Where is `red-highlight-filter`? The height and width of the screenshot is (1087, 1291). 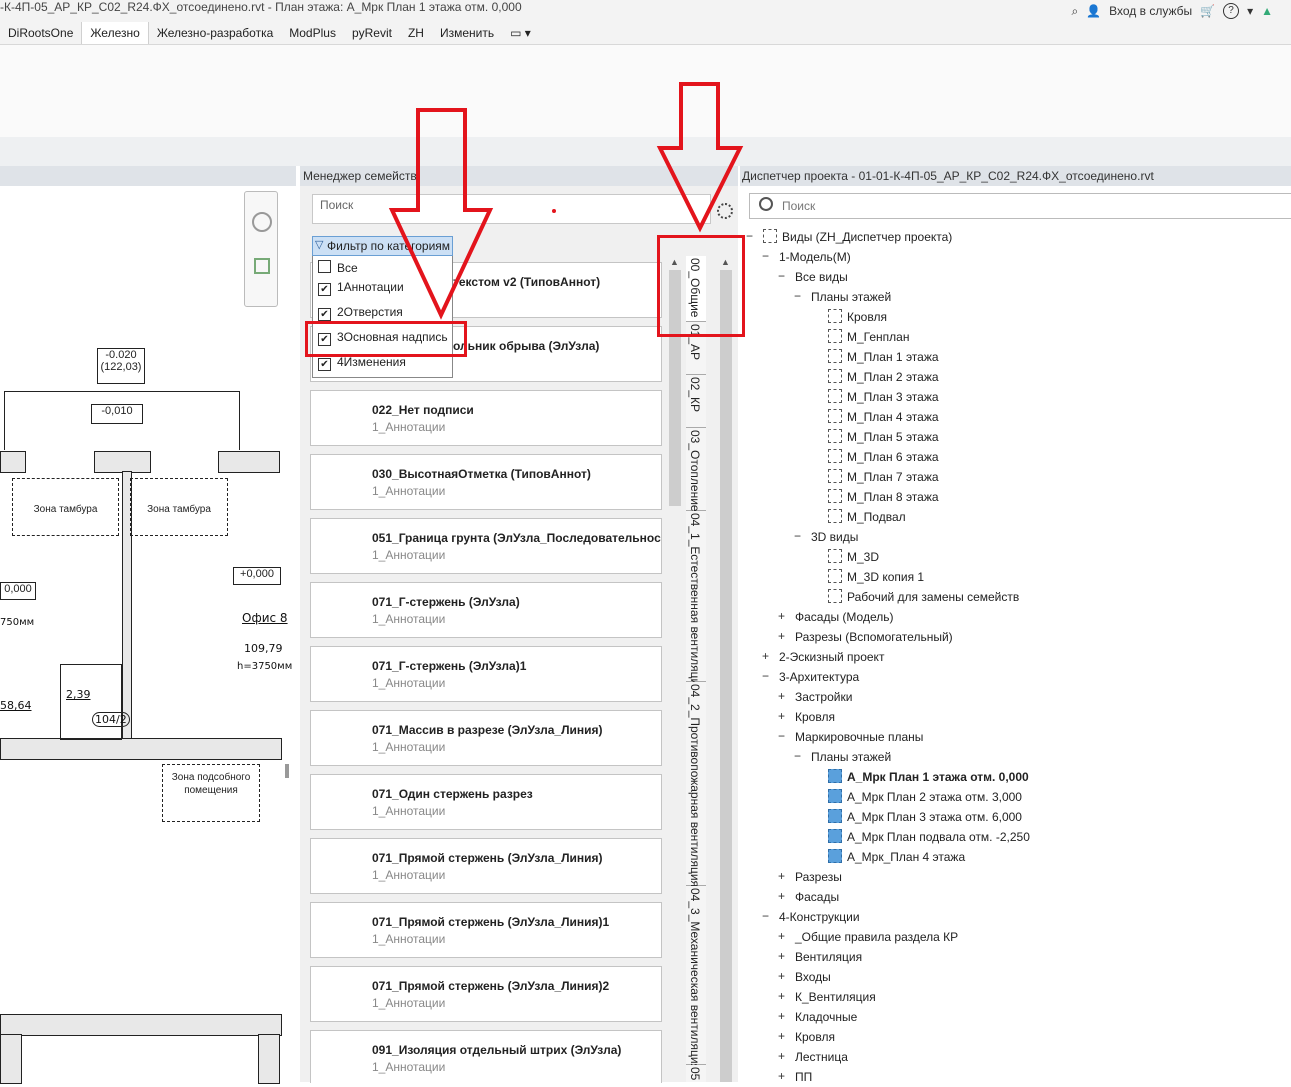 red-highlight-filter is located at coordinates (386, 339).